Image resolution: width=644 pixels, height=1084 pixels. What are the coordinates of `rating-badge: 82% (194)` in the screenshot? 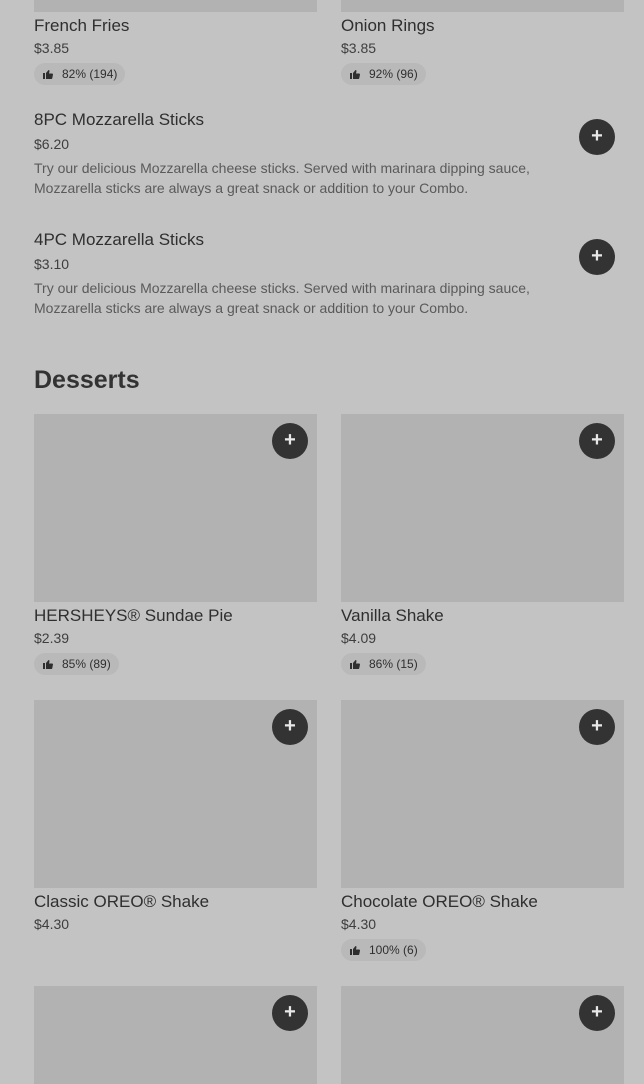 It's located at (80, 74).